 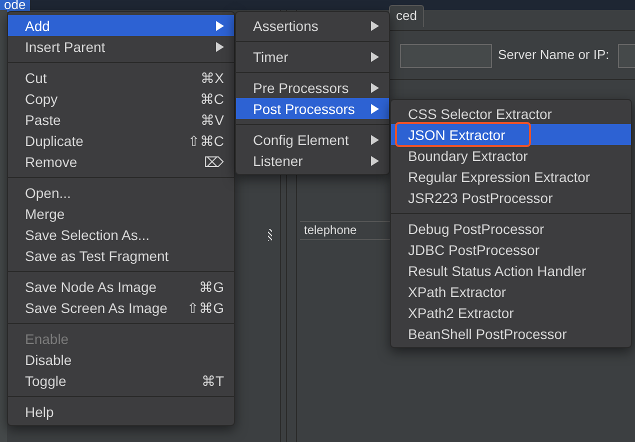 What do you see at coordinates (121, 119) in the screenshot?
I see `menu-item: Paste ⌘V` at bounding box center [121, 119].